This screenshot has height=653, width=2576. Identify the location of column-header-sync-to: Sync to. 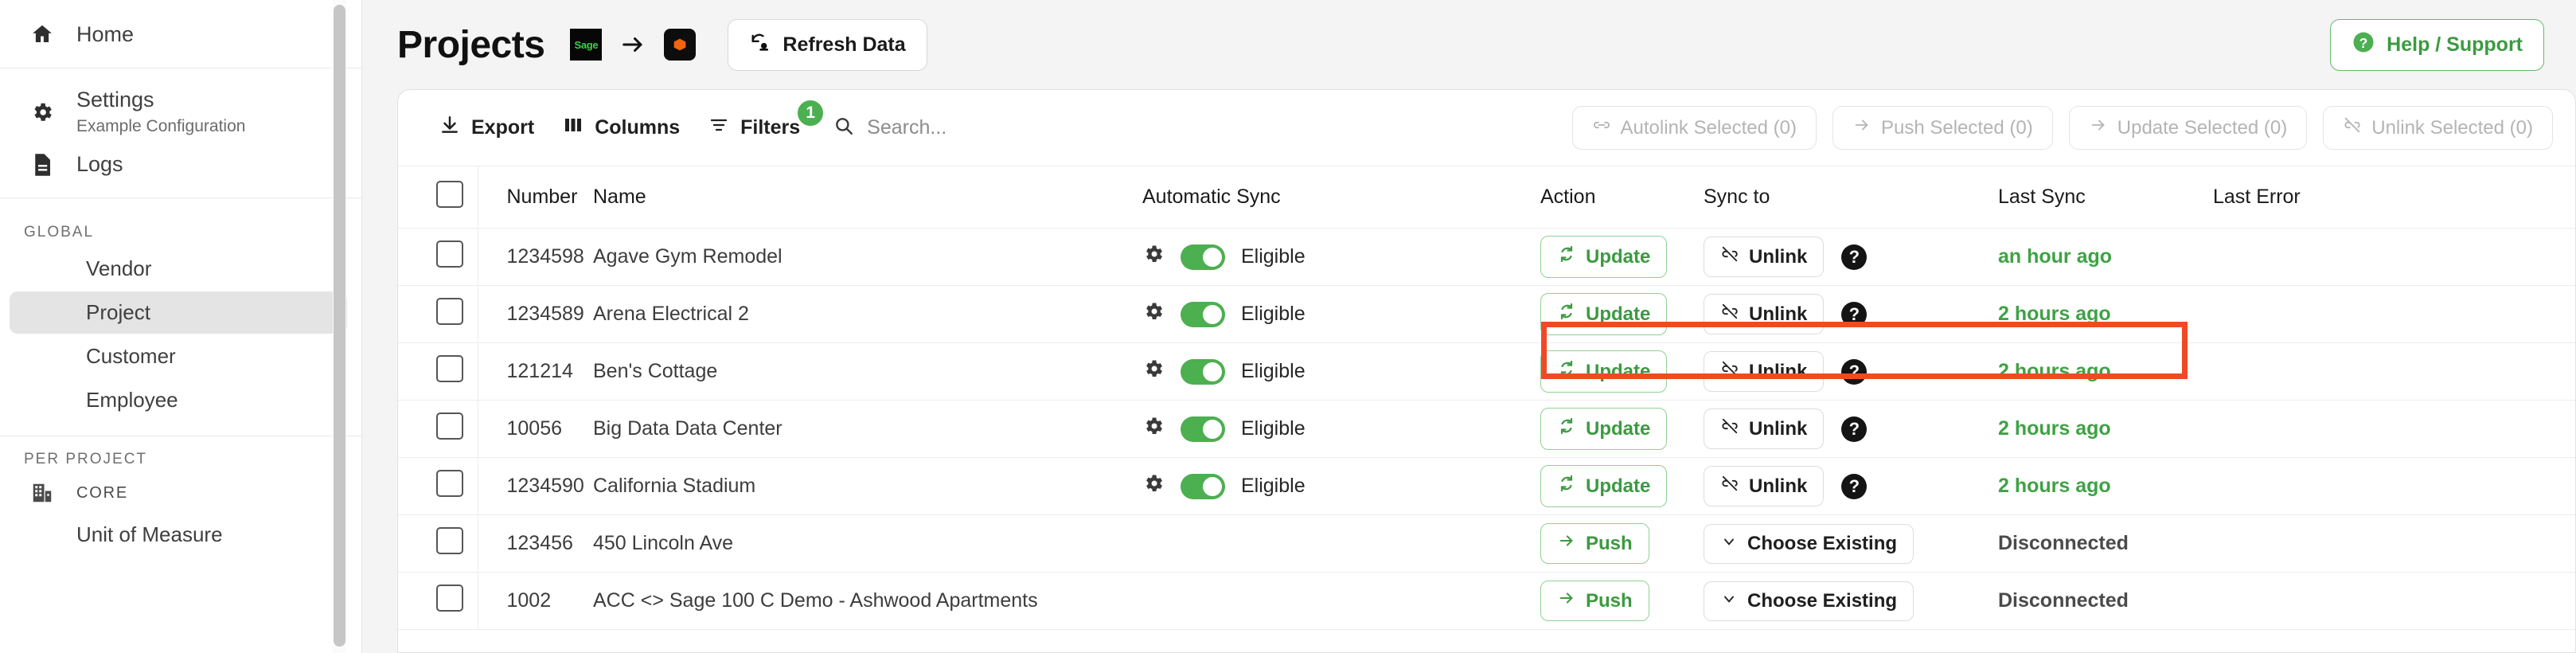
(1851, 198).